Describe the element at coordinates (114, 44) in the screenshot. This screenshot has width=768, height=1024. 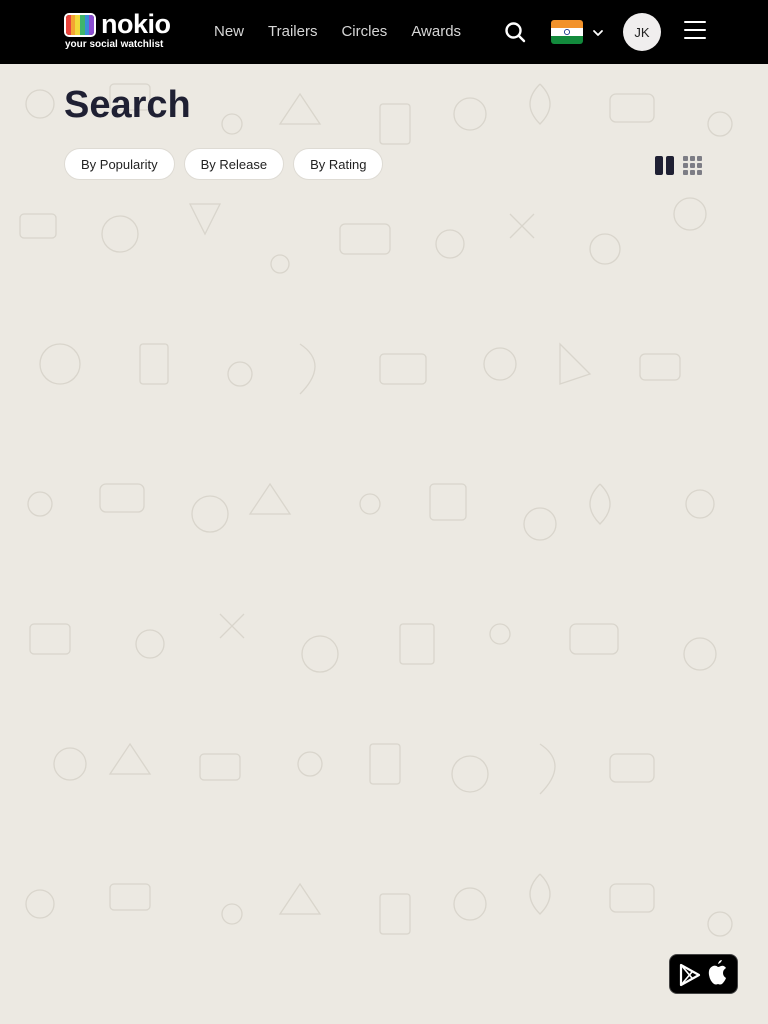
I see `logo-tagline: your social watchlist` at that location.